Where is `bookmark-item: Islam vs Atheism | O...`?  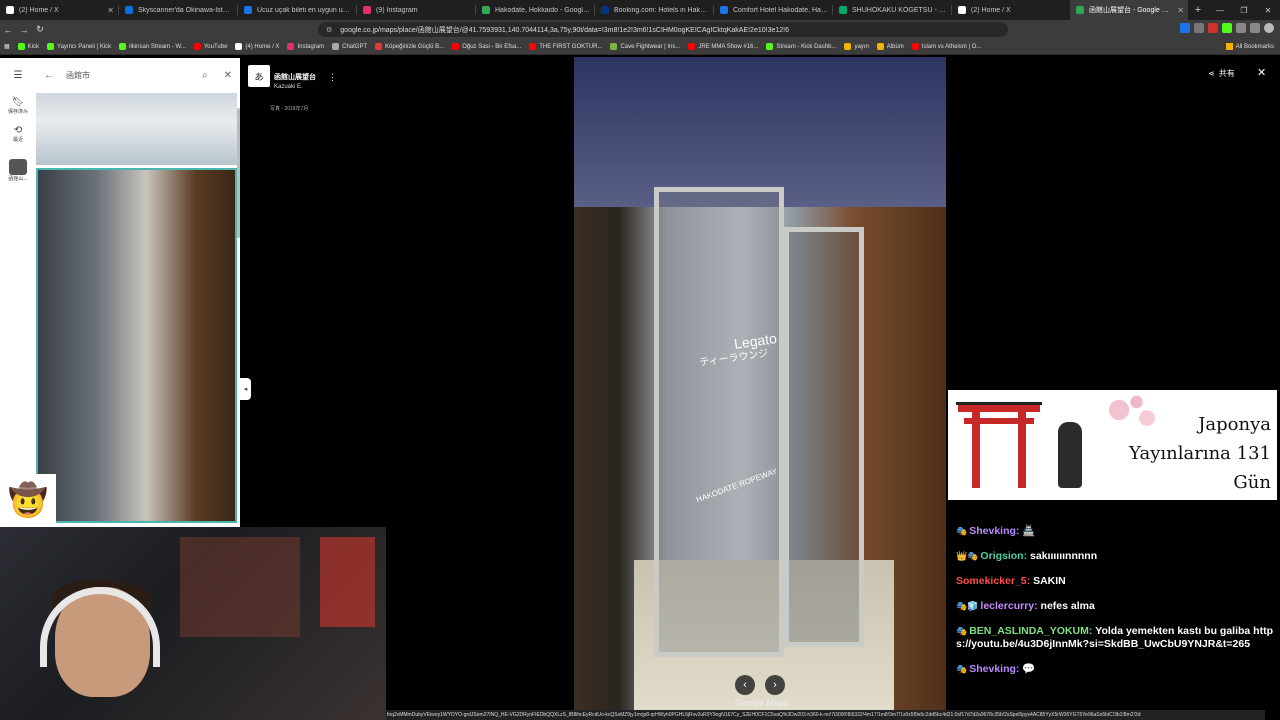
bookmark-item: Islam vs Atheism | O... is located at coordinates (946, 46).